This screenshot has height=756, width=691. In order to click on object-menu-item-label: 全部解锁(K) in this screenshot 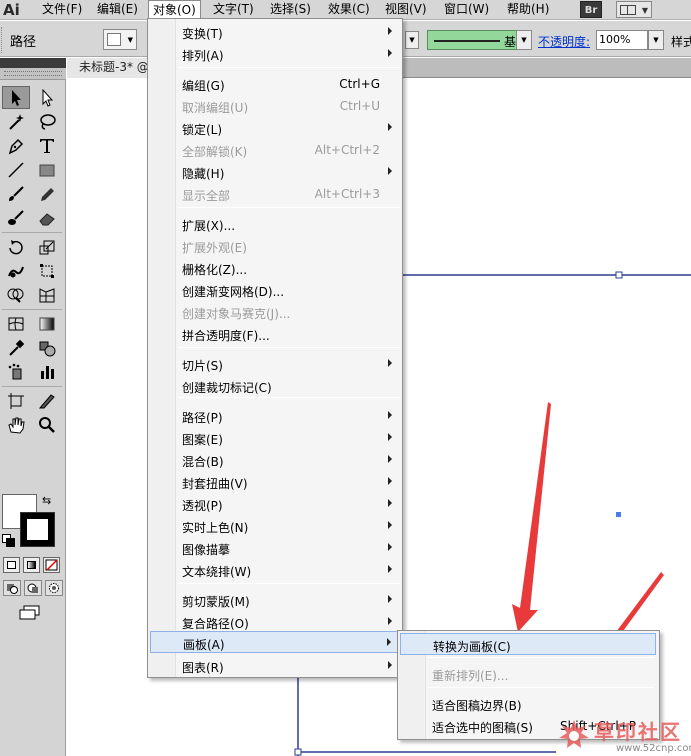, I will do `click(215, 152)`.